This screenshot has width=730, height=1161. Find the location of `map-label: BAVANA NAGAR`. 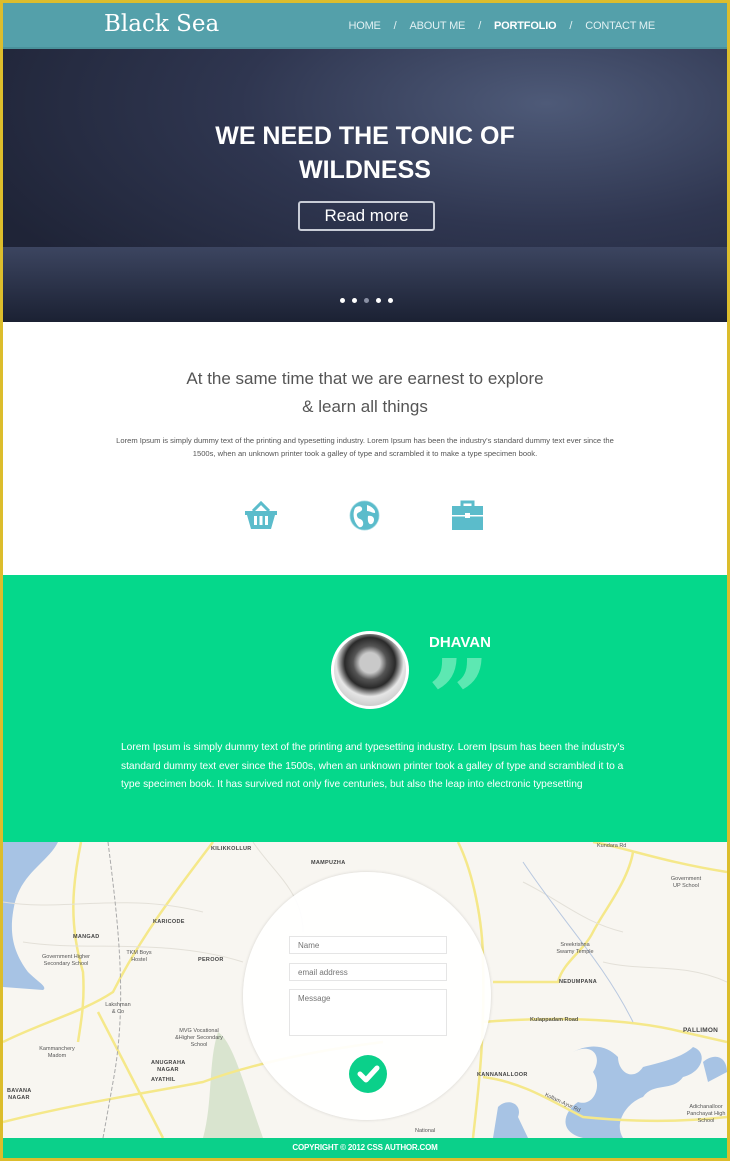

map-label: BAVANA NAGAR is located at coordinates (19, 1094).